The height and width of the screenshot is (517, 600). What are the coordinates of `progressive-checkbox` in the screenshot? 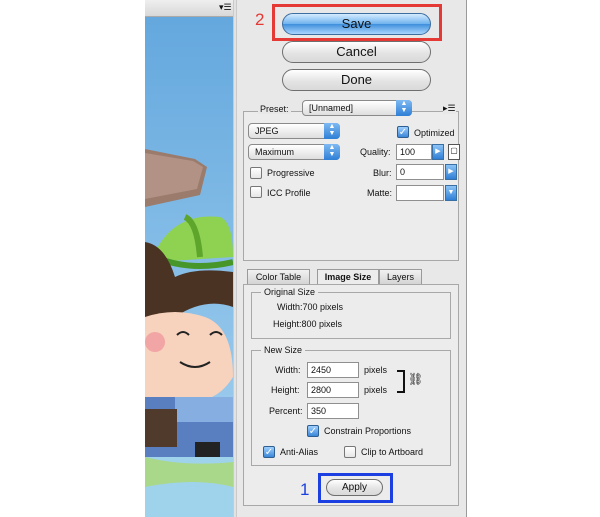 It's located at (256, 173).